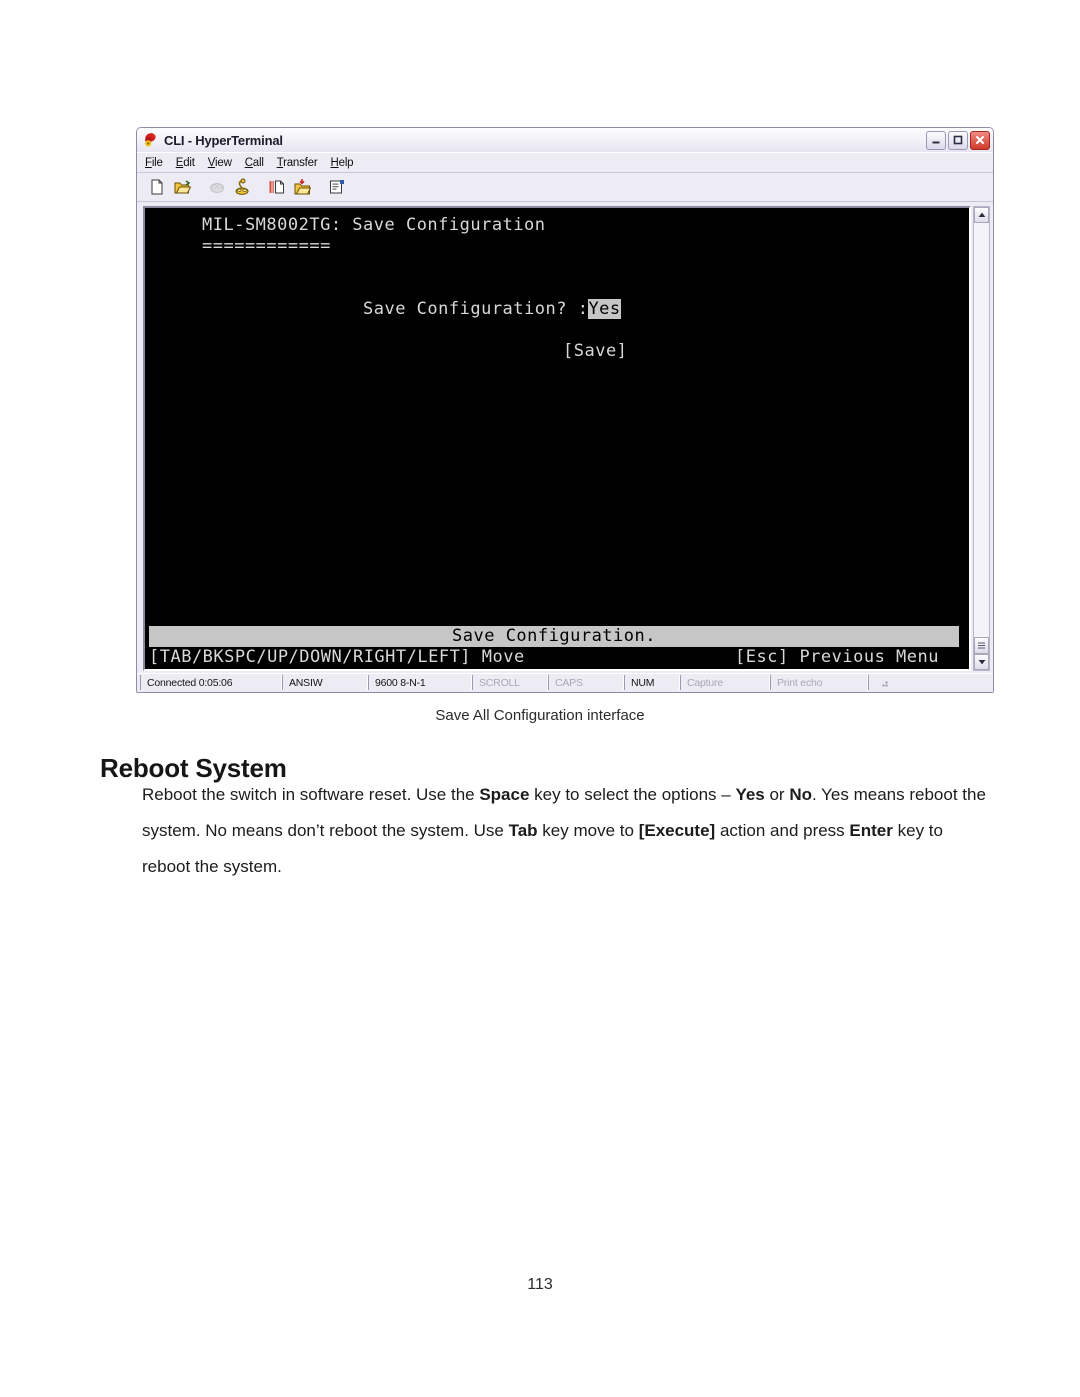 The image size is (1080, 1397). Describe the element at coordinates (242, 187) in the screenshot. I see `disconnect-icon` at that location.